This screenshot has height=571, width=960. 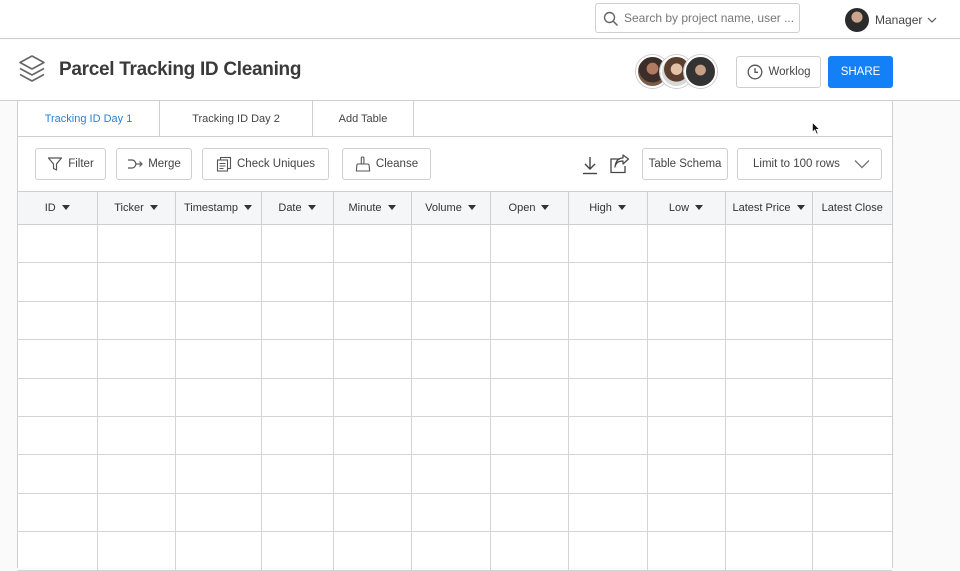 I want to click on avatar, so click(x=700, y=71).